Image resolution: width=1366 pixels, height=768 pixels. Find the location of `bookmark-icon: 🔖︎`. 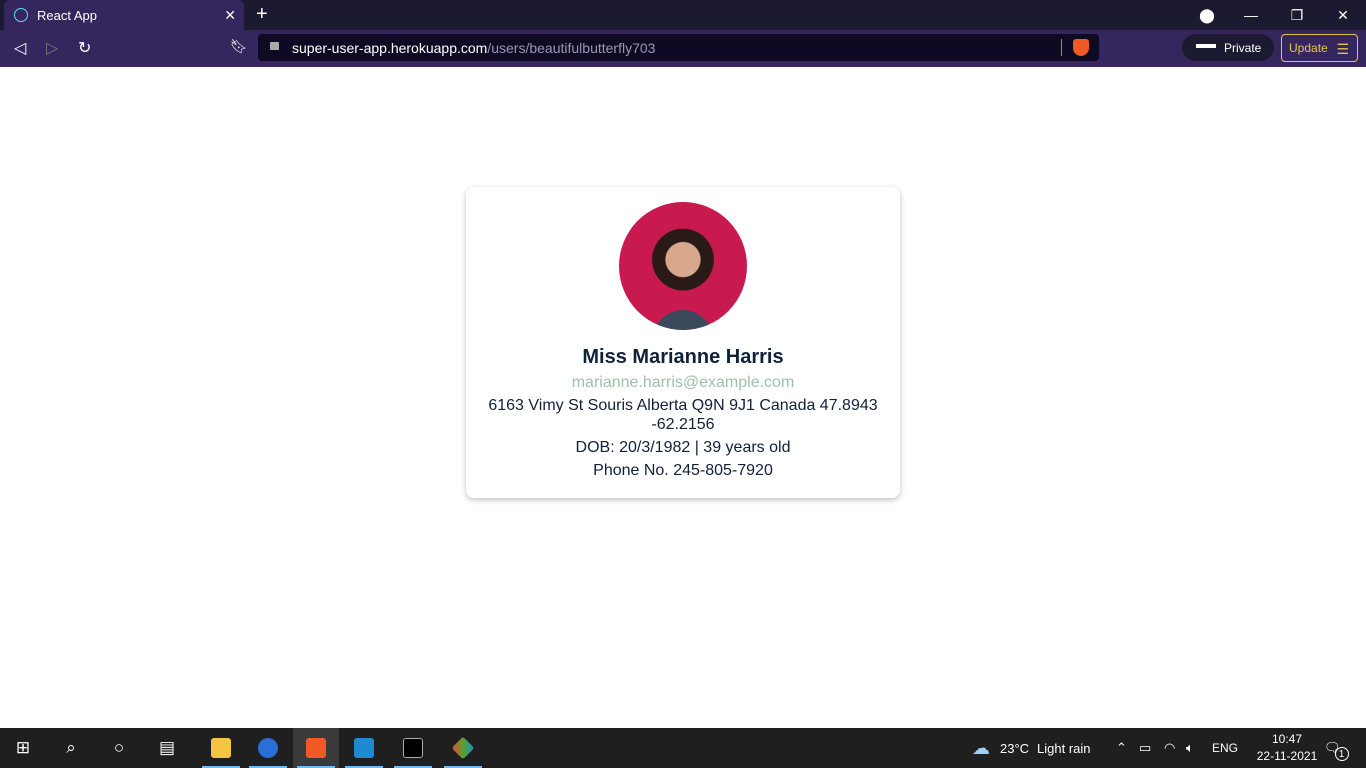

bookmark-icon: 🔖︎ is located at coordinates (239, 46).